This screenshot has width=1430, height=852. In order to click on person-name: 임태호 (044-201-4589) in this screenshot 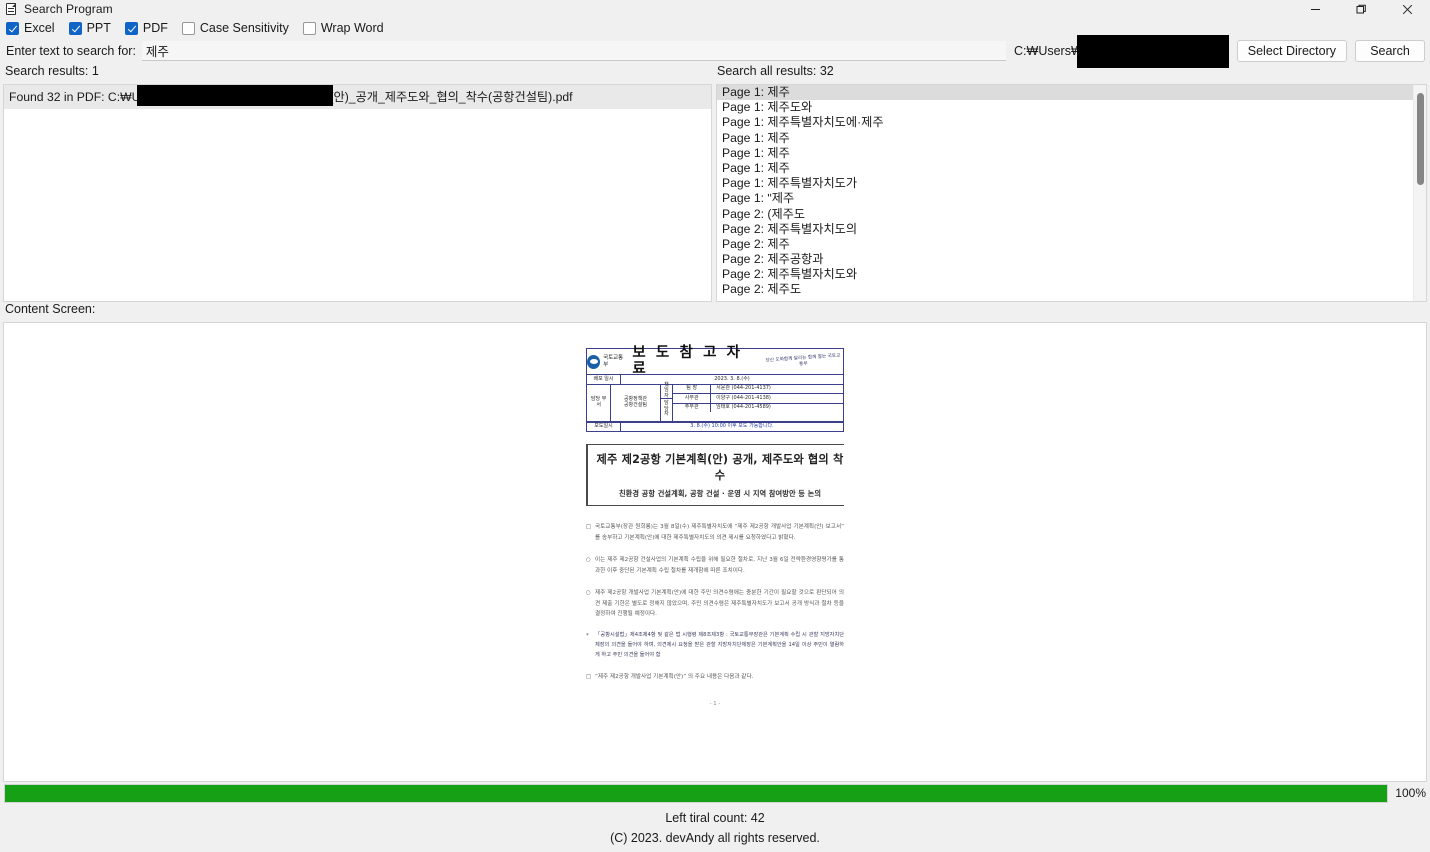, I will do `click(743, 407)`.